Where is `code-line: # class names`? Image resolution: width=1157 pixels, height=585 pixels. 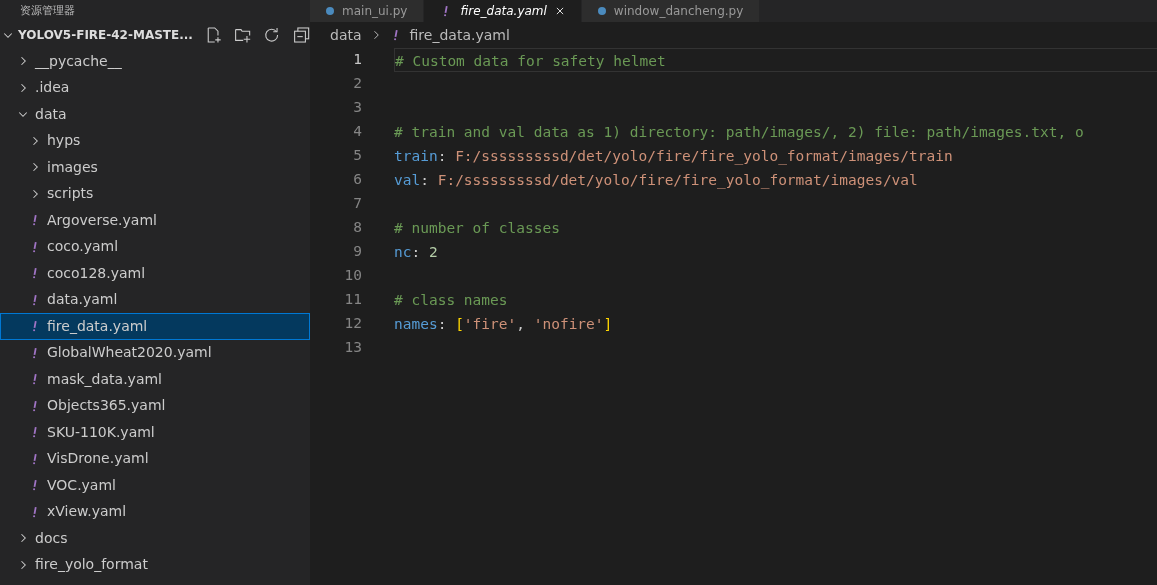 code-line: # class names is located at coordinates (451, 300).